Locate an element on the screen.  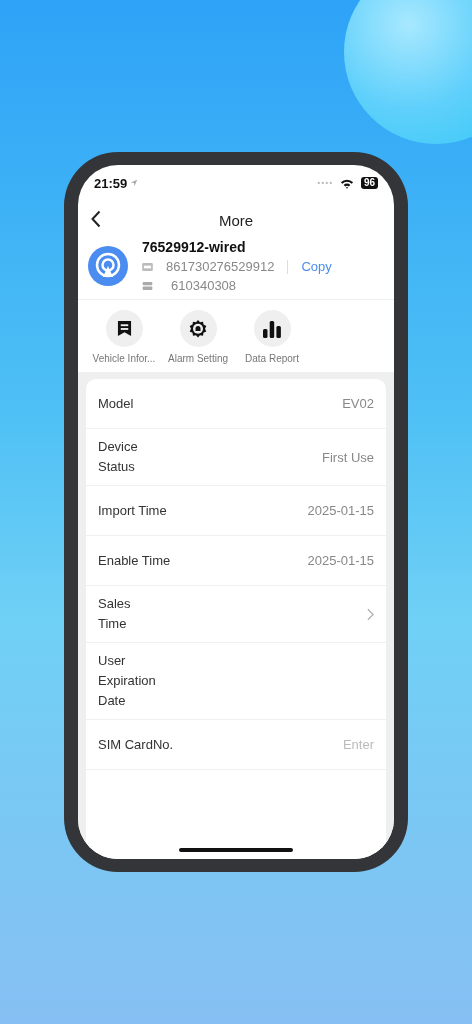
field-label: Device Status is located at coordinates (118, 457).